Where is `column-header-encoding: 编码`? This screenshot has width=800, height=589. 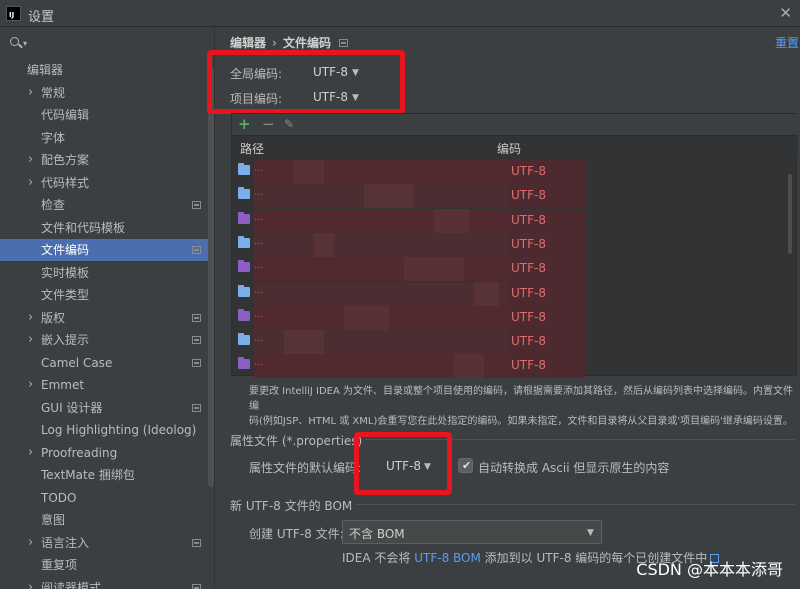
column-header-encoding: 编码 is located at coordinates (509, 148).